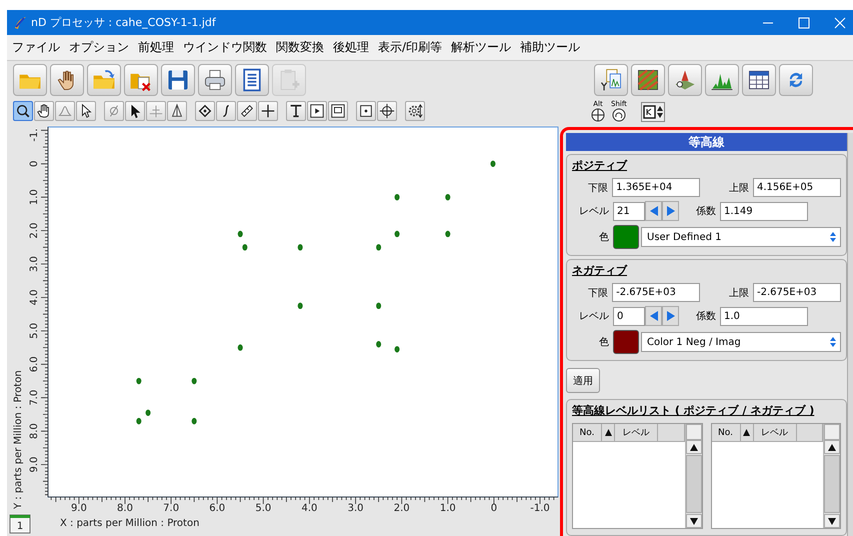 The height and width of the screenshot is (536, 853). I want to click on y-tick-label: 4.0, so click(34, 298).